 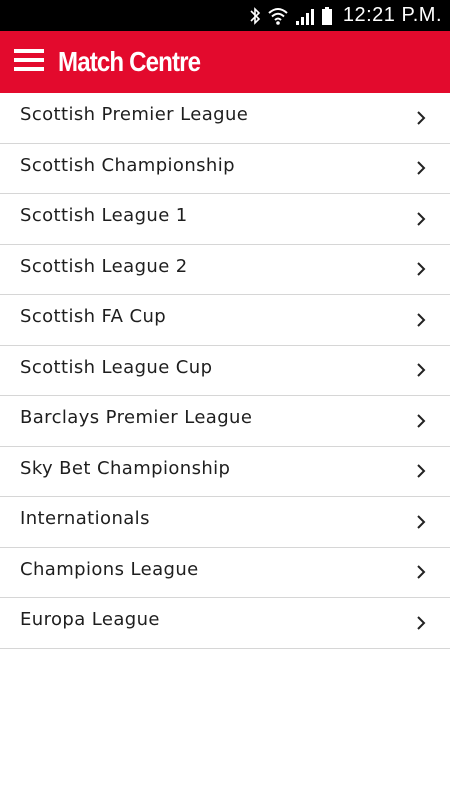 I want to click on list-item: Internationals, so click(x=225, y=522).